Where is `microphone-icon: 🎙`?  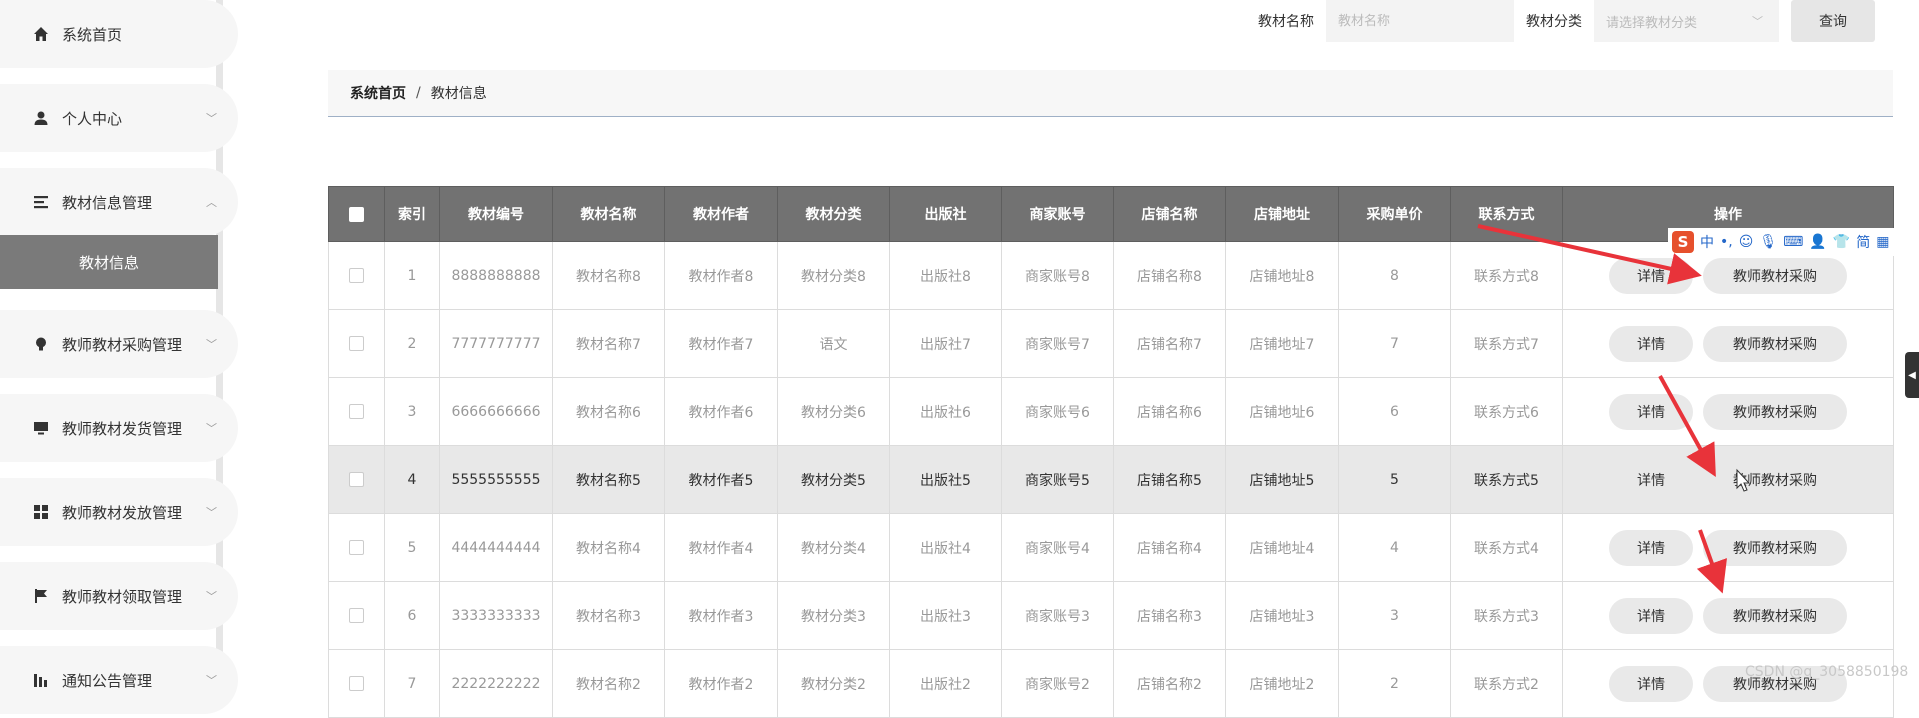 microphone-icon: 🎙 is located at coordinates (1768, 242).